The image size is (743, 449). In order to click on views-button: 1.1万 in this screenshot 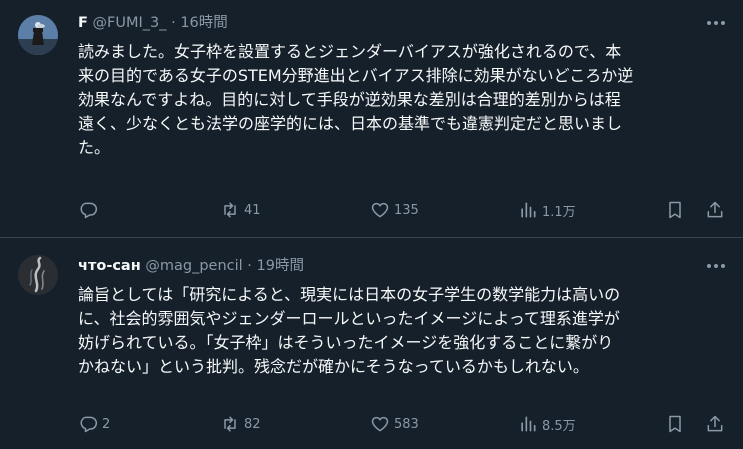, I will do `click(547, 210)`.